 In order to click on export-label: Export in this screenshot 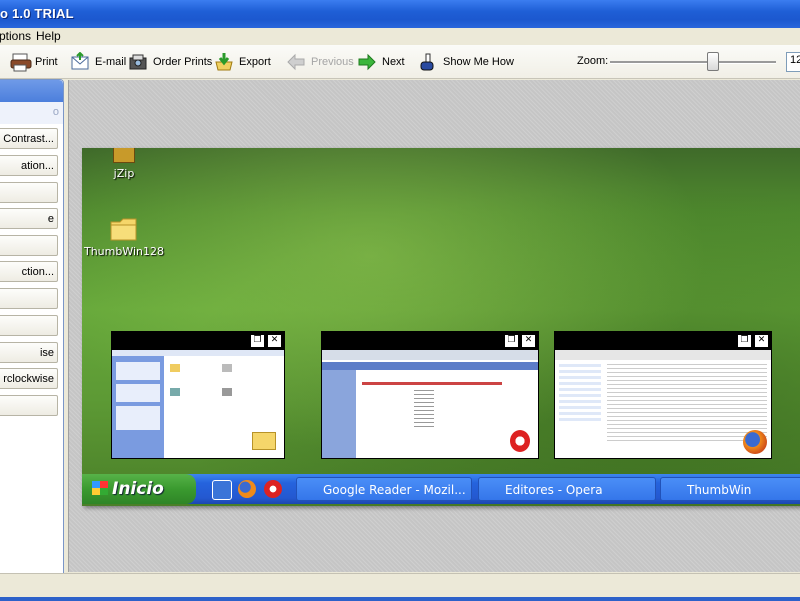, I will do `click(255, 62)`.